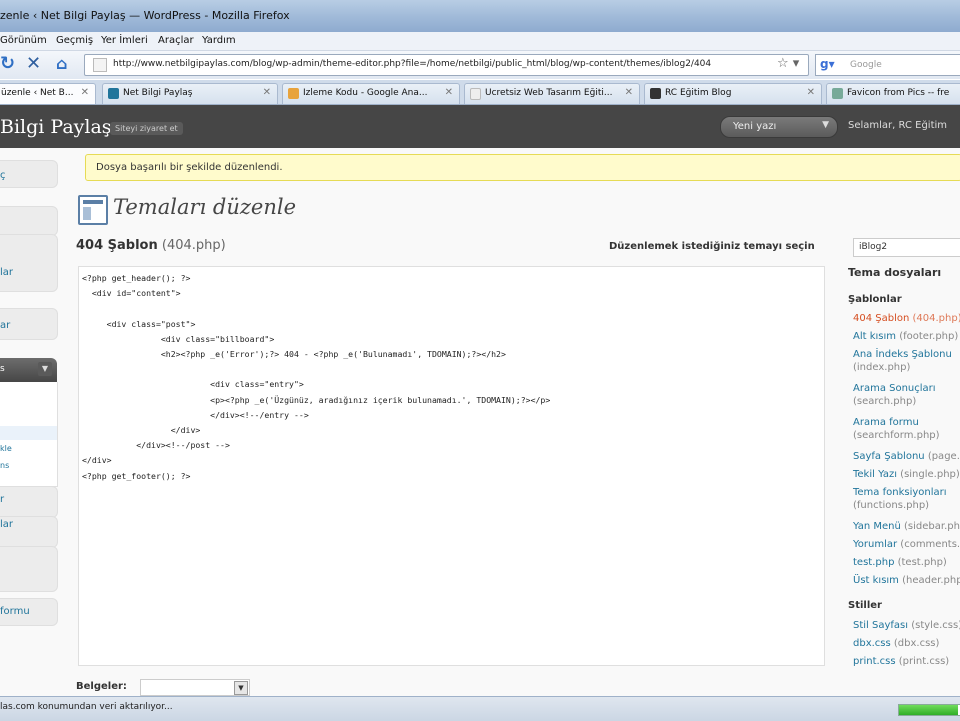 Image resolution: width=960 pixels, height=721 pixels. What do you see at coordinates (113, 93) in the screenshot?
I see `wordpress-favicon-icon` at bounding box center [113, 93].